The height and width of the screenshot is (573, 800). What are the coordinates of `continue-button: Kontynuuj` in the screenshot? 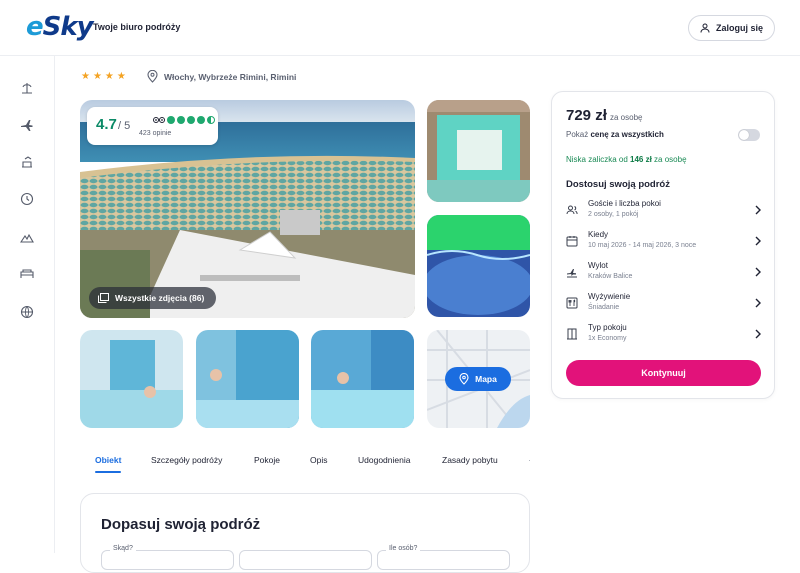 It's located at (663, 373).